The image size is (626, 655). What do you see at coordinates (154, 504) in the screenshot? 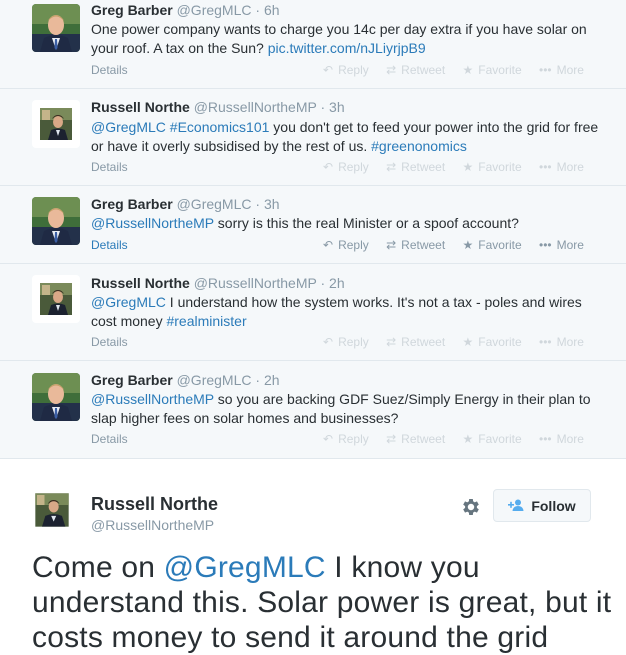
I see `focused-author-name: Russell Northe` at bounding box center [154, 504].